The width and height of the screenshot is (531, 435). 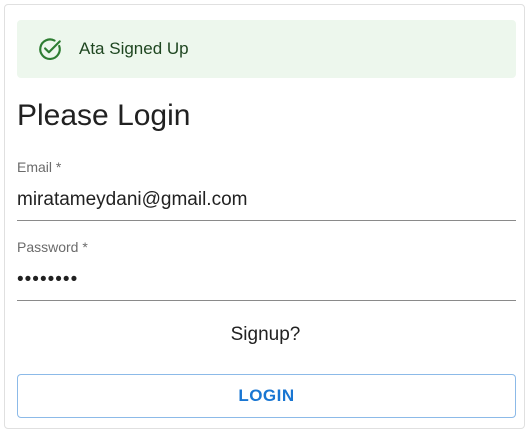 I want to click on email-label: Email *, so click(x=39, y=167).